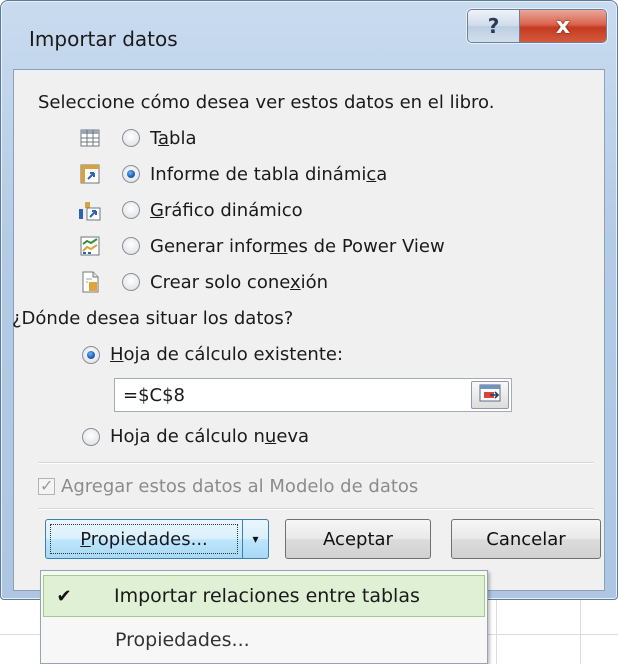 Image resolution: width=618 pixels, height=664 pixels. I want to click on option-connection-only-label: Crear solo conexión, so click(239, 282).